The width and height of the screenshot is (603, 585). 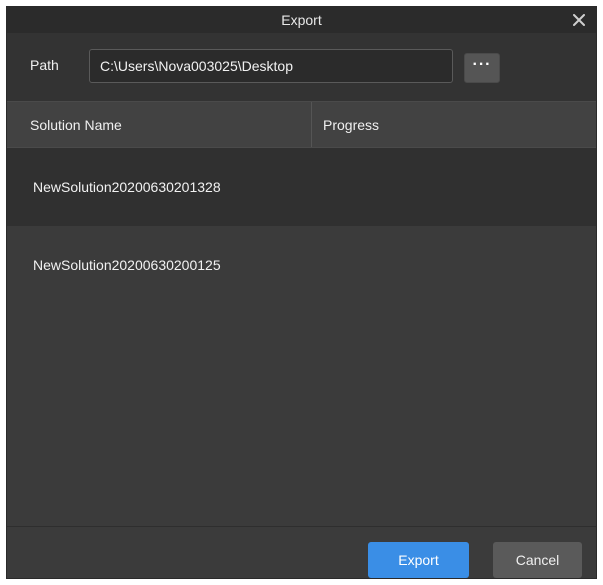 I want to click on title-bar: Export, so click(x=301, y=20).